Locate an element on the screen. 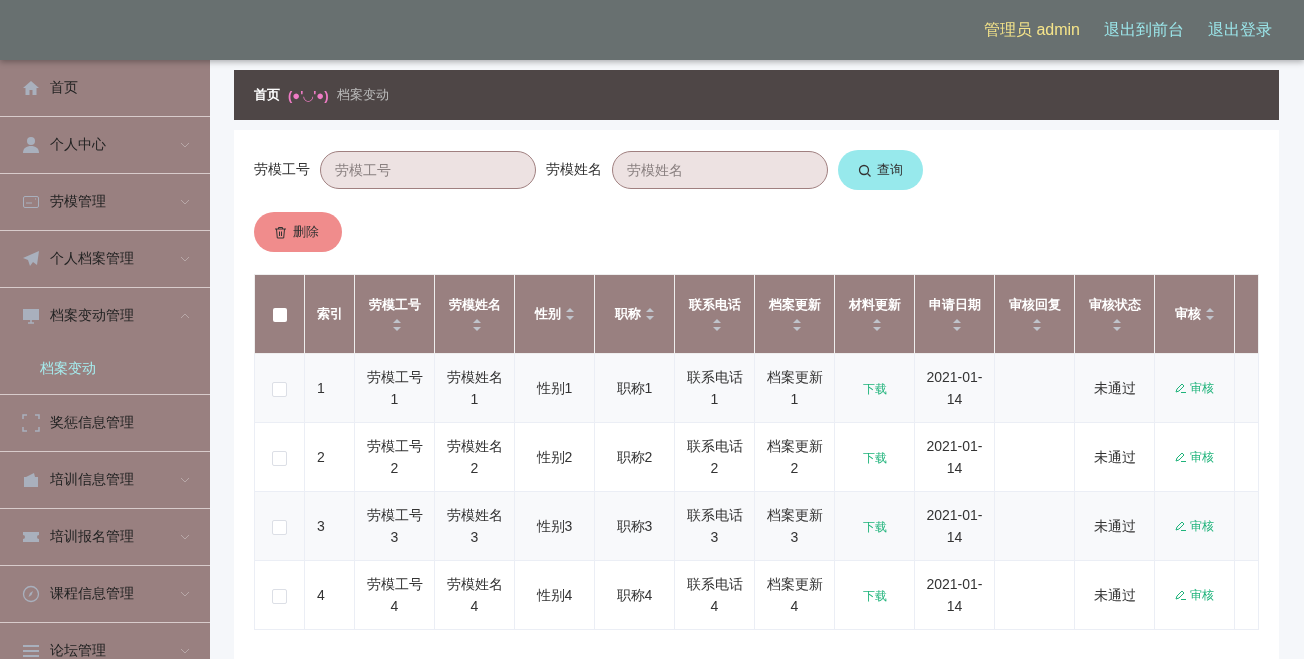 This screenshot has width=1304, height=659. search-field: 劳模工号 is located at coordinates (428, 170).